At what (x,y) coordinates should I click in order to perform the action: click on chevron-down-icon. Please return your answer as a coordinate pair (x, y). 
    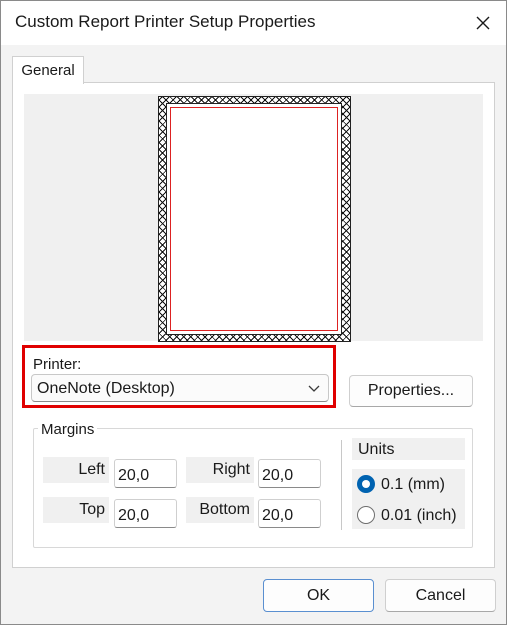
    Looking at the image, I should click on (314, 388).